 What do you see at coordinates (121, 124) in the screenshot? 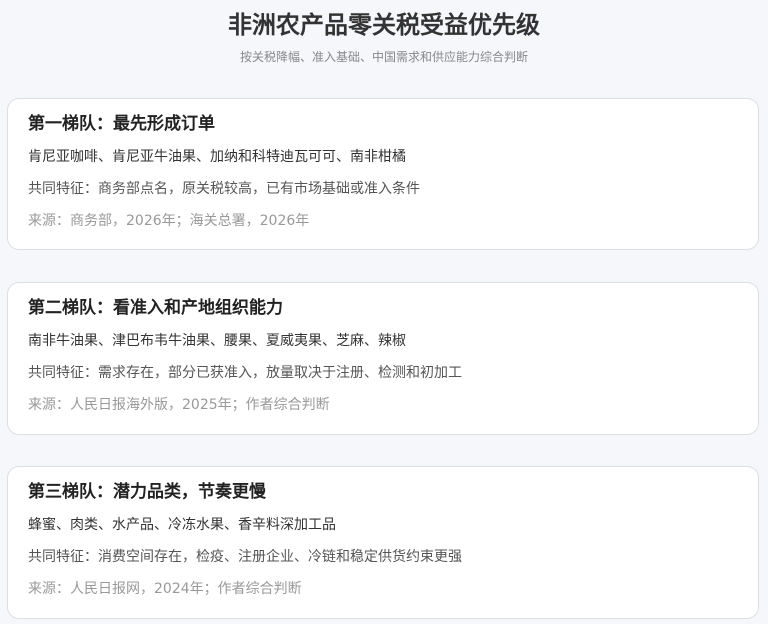
I see `tier-title: 第一梯队：最先形成订单` at bounding box center [121, 124].